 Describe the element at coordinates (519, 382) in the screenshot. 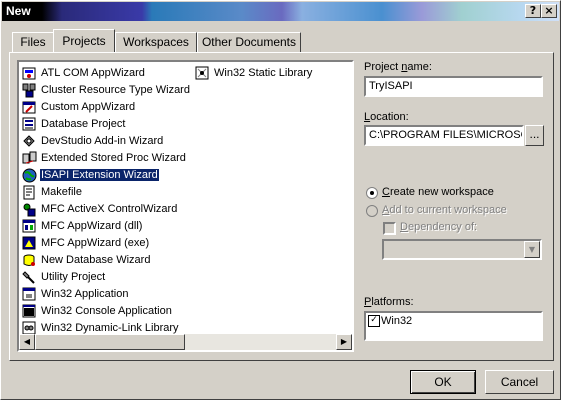

I see `cancel-button: Cancel` at that location.